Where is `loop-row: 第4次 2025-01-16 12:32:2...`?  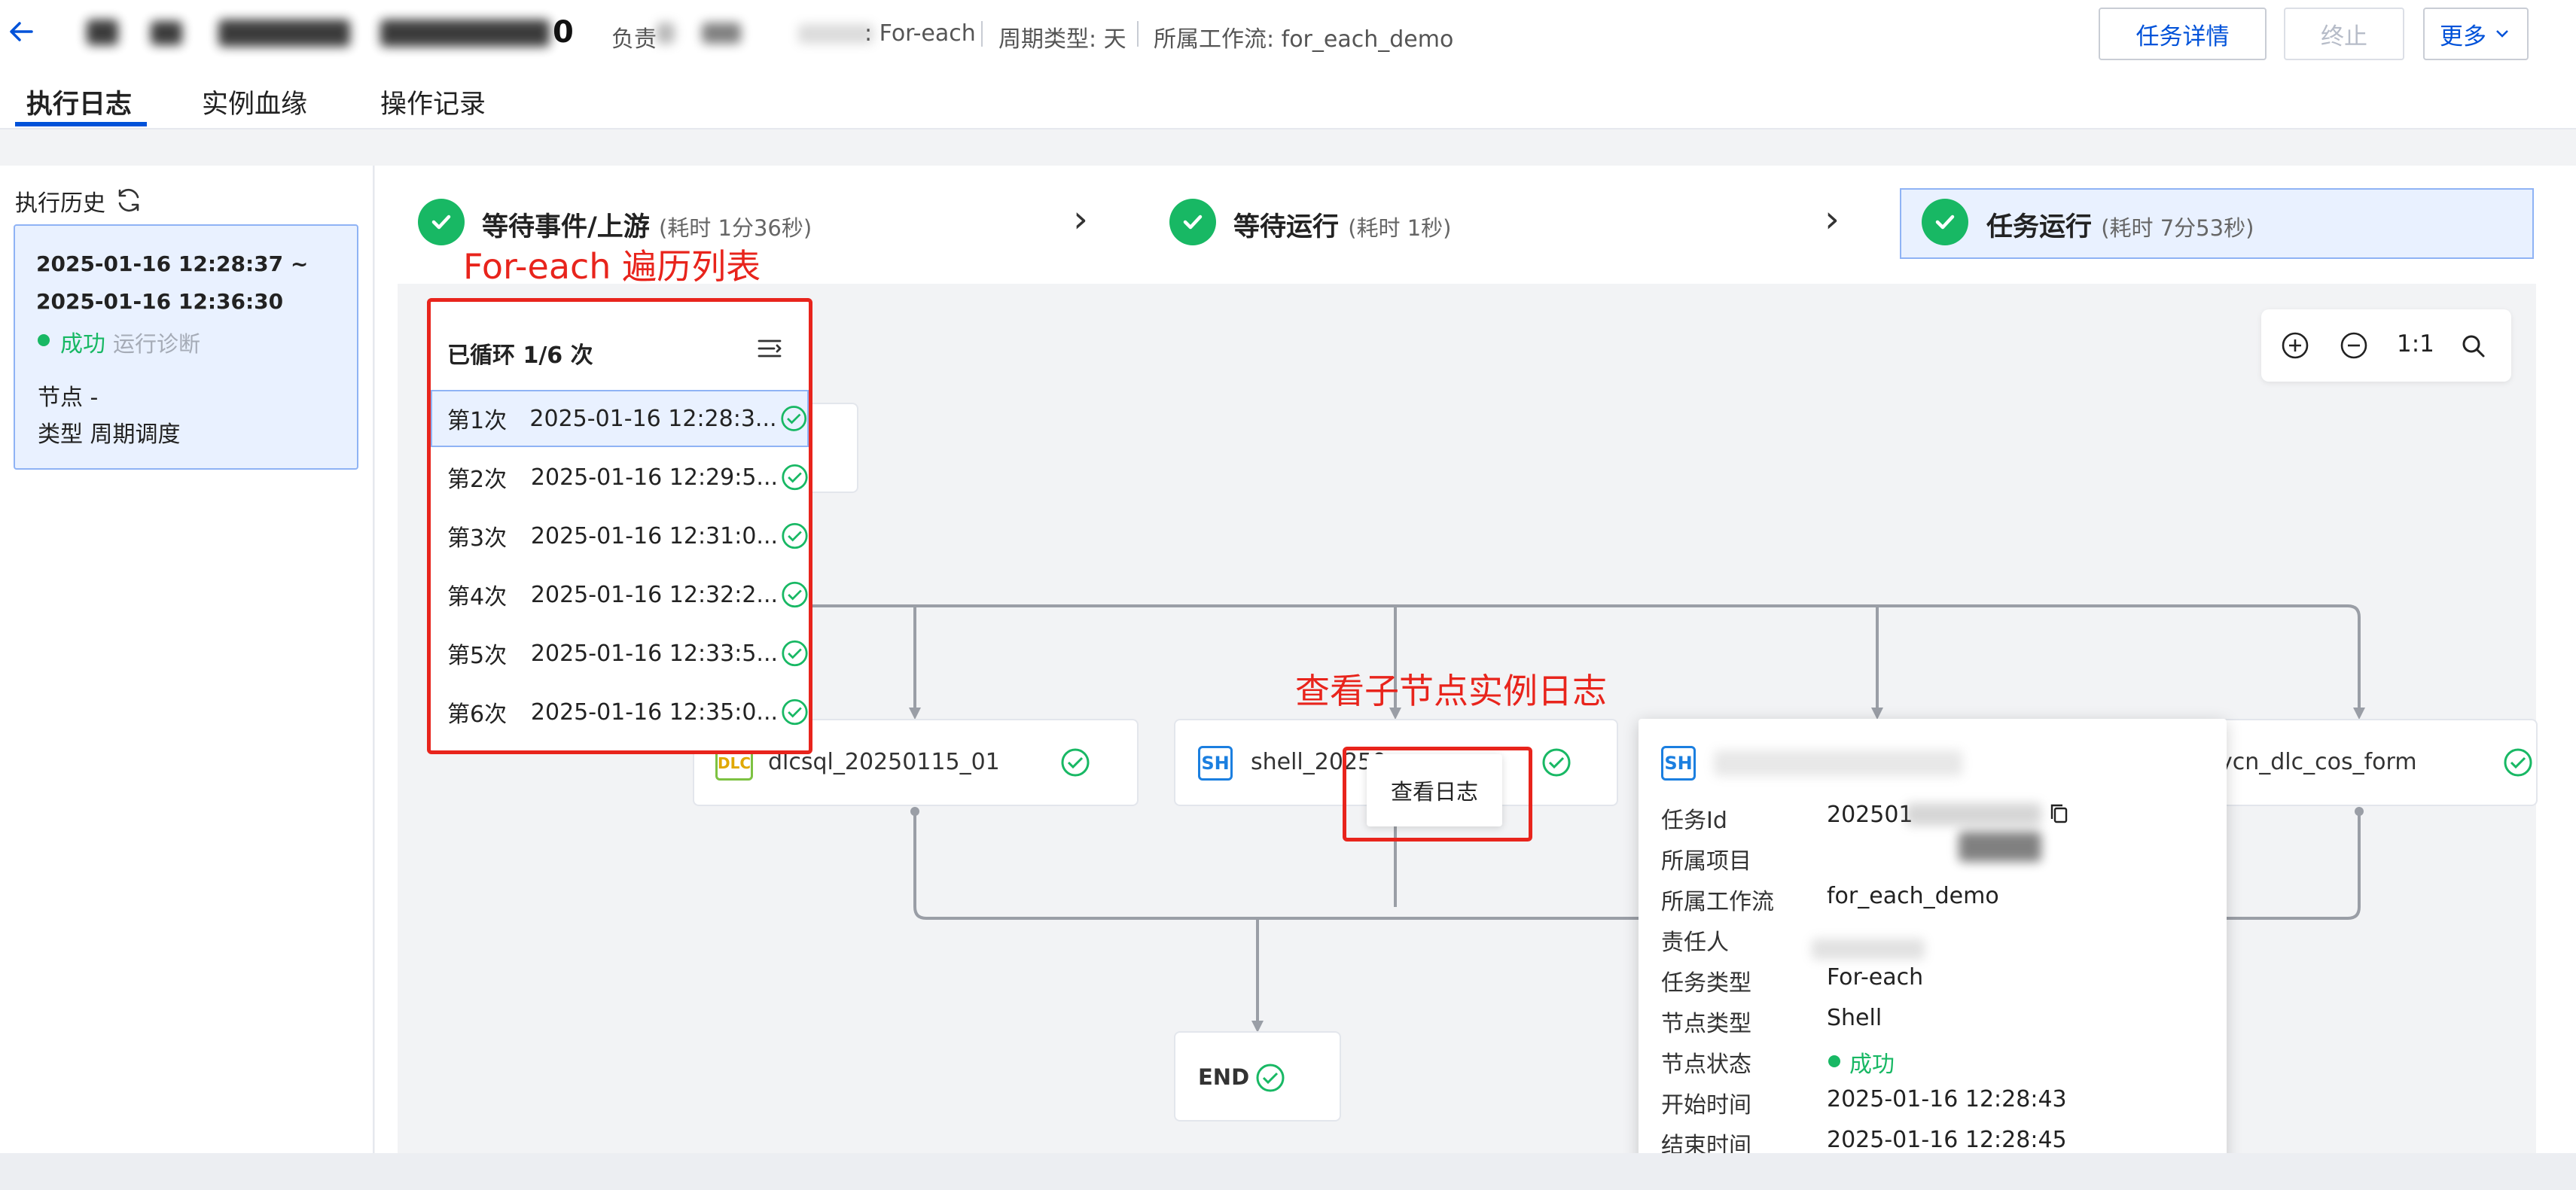
loop-row: 第4次 2025-01-16 12:32:2... is located at coordinates (620, 594).